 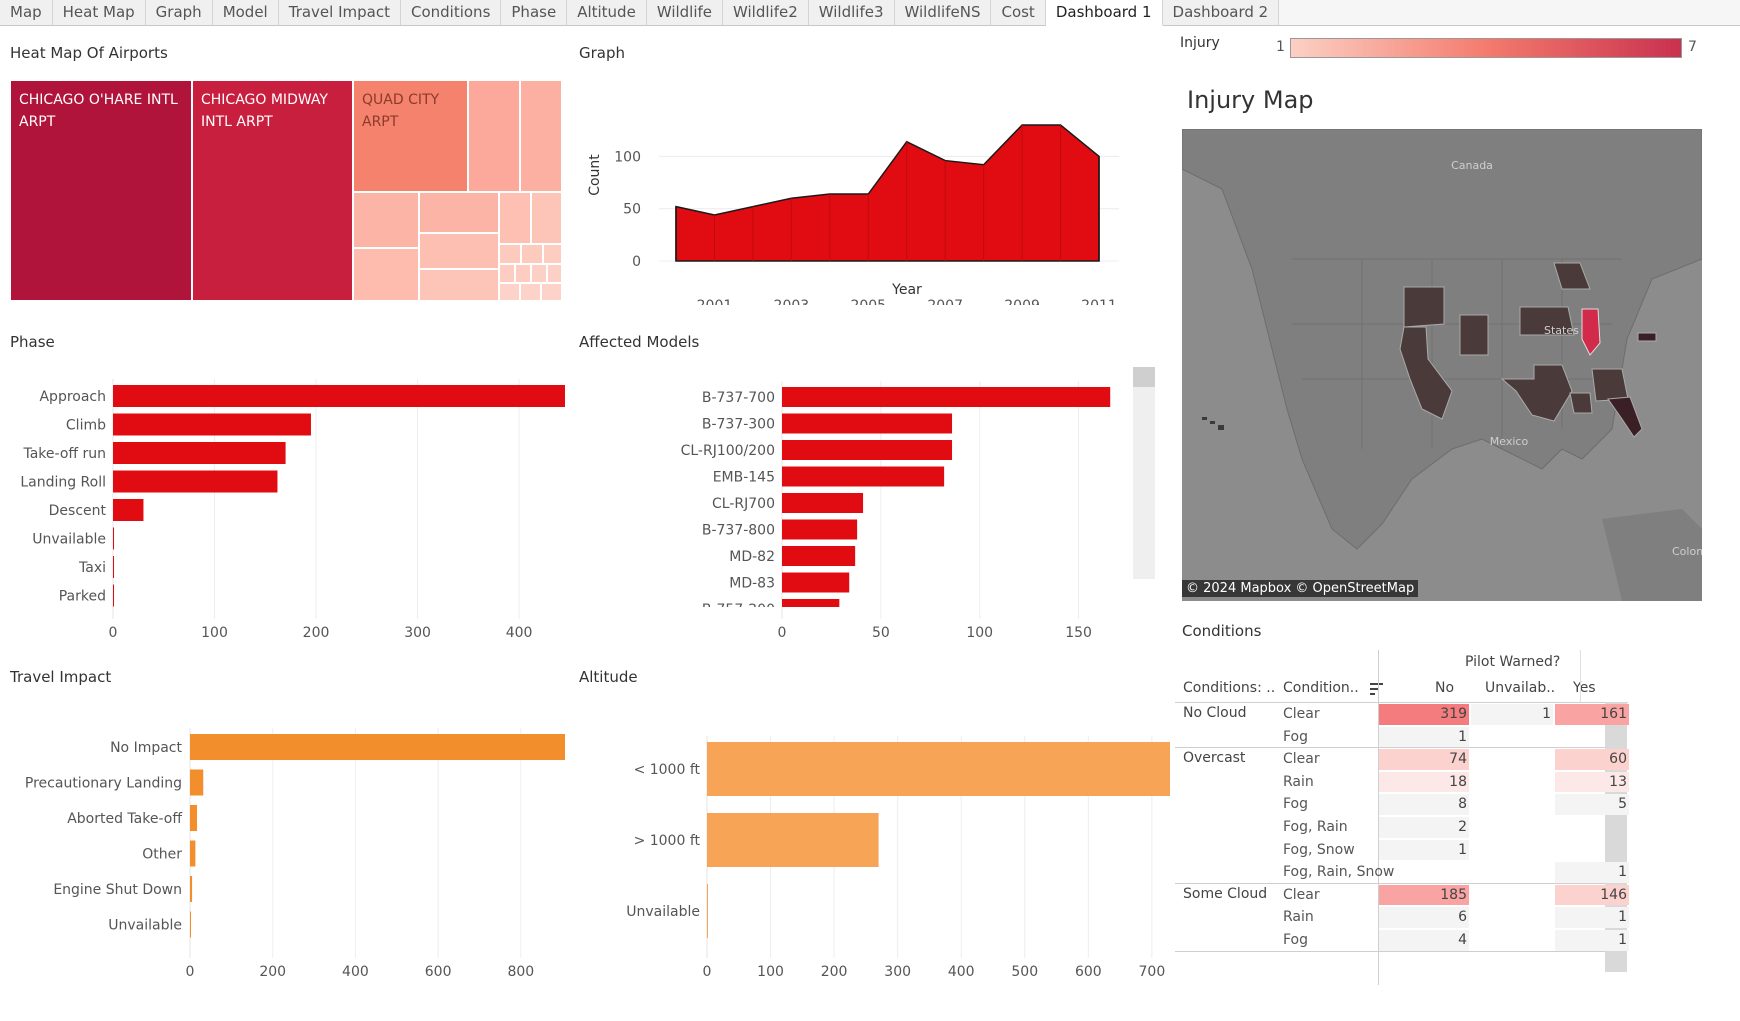 I want to click on tab-conditions: Conditions, so click(x=451, y=12).